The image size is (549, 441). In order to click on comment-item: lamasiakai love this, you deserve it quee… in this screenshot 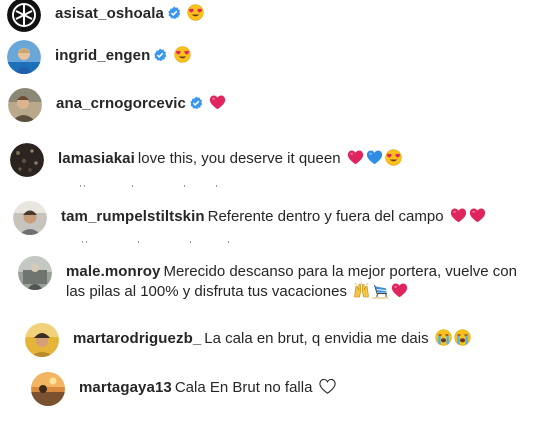, I will do `click(206, 160)`.